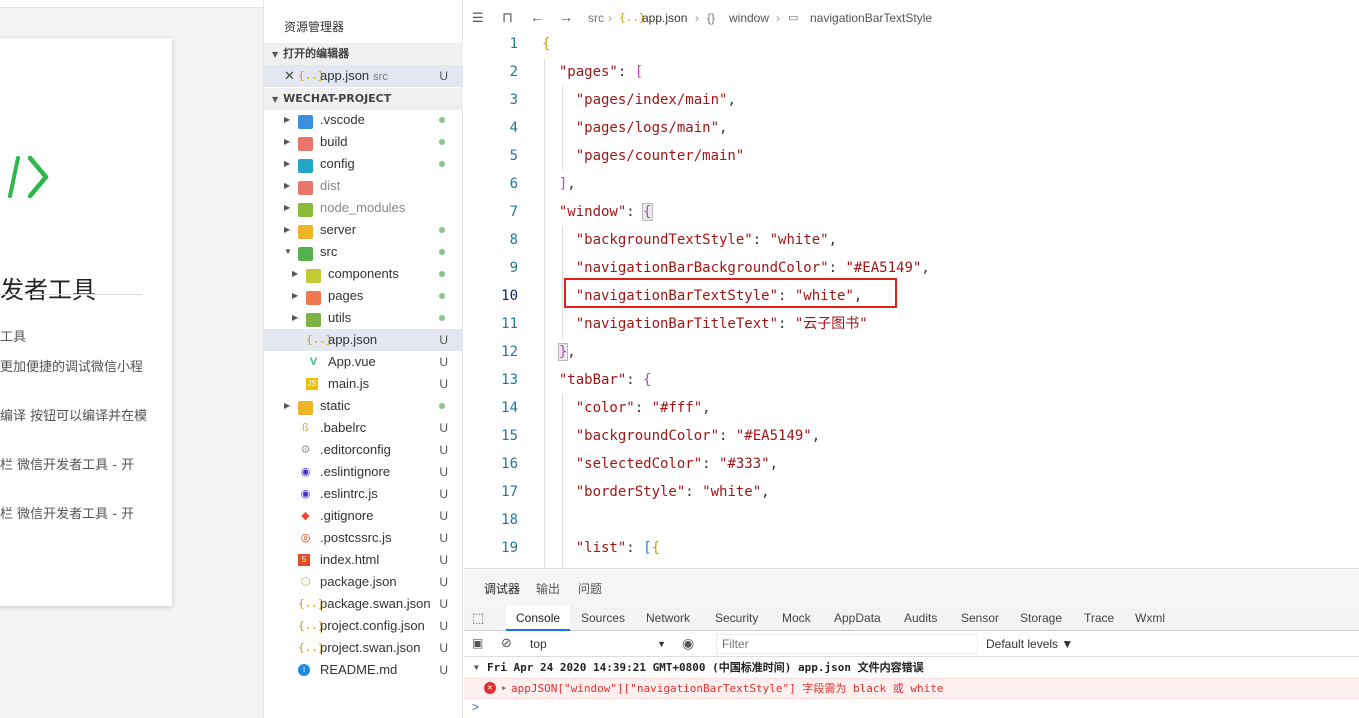 The height and width of the screenshot is (718, 1359). Describe the element at coordinates (363, 428) in the screenshot. I see `tree-item-babelrc: ß .babelrc U` at that location.